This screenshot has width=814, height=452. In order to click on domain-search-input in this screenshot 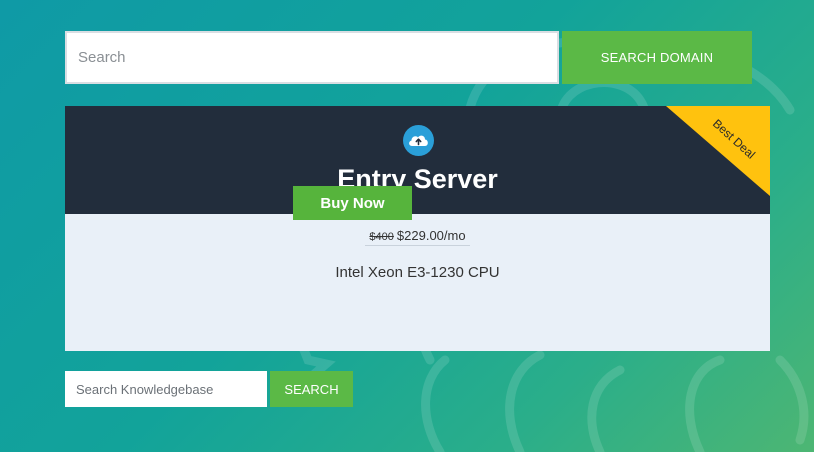, I will do `click(312, 57)`.